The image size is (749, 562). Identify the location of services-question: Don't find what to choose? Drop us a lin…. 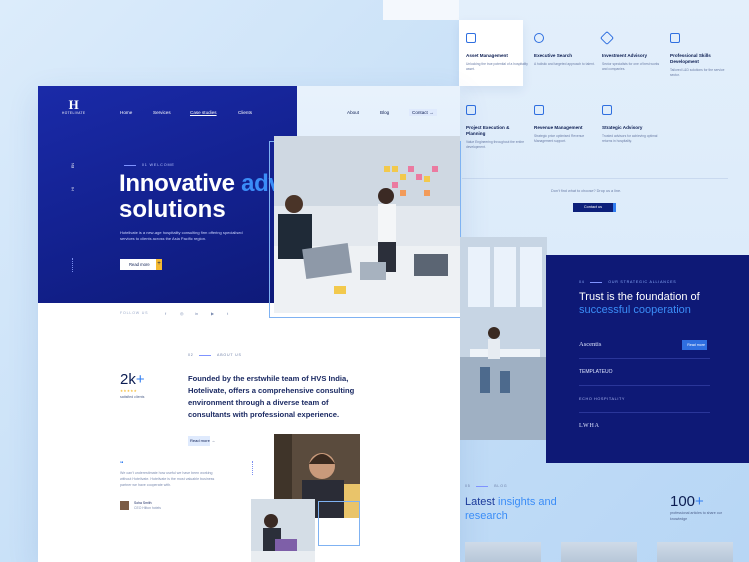
(586, 191).